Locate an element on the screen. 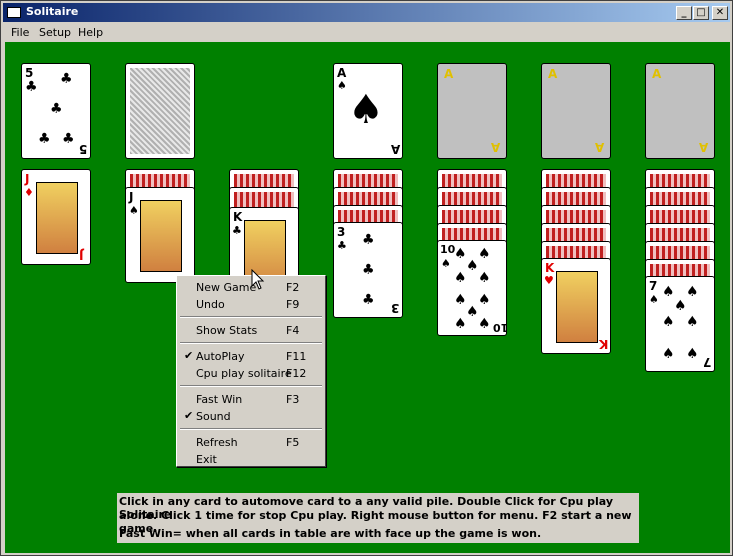 The height and width of the screenshot is (556, 733). menu-item-label: New Game is located at coordinates (226, 287).